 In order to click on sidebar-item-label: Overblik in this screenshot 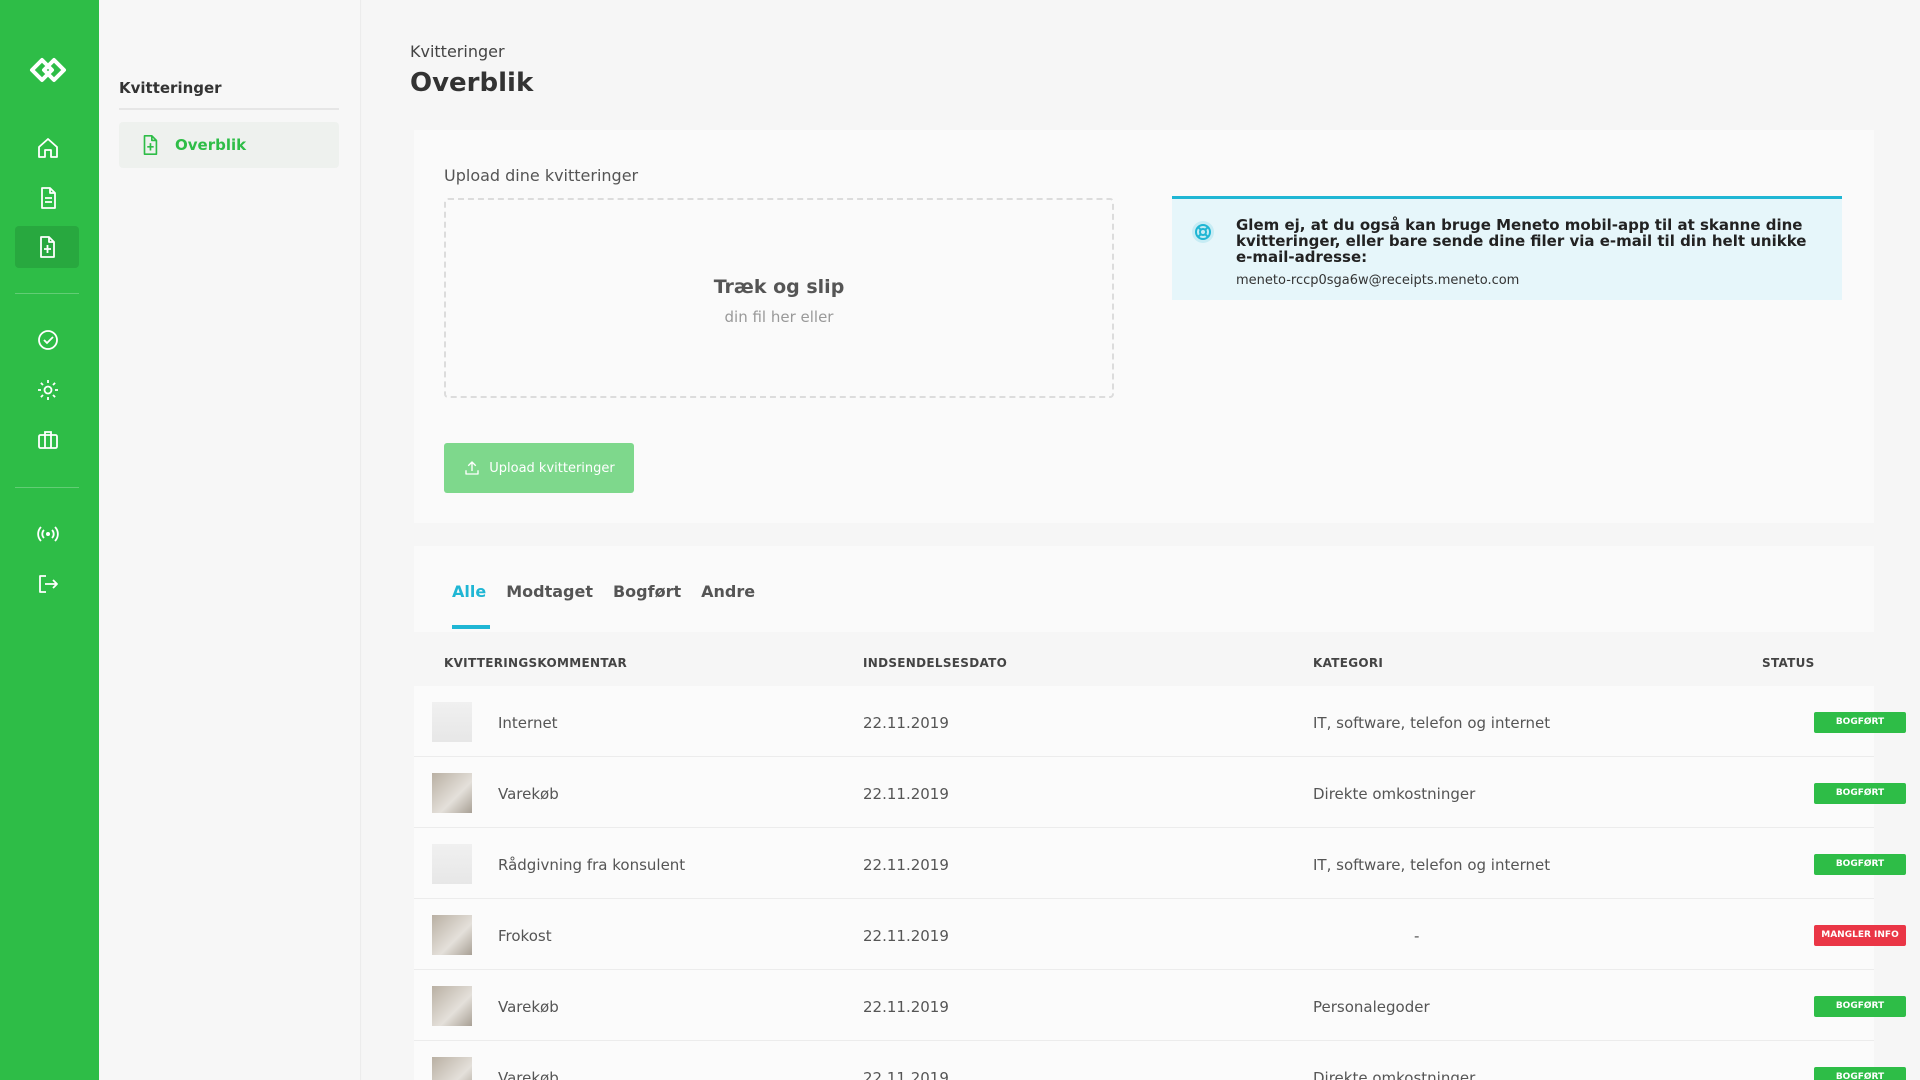, I will do `click(211, 145)`.